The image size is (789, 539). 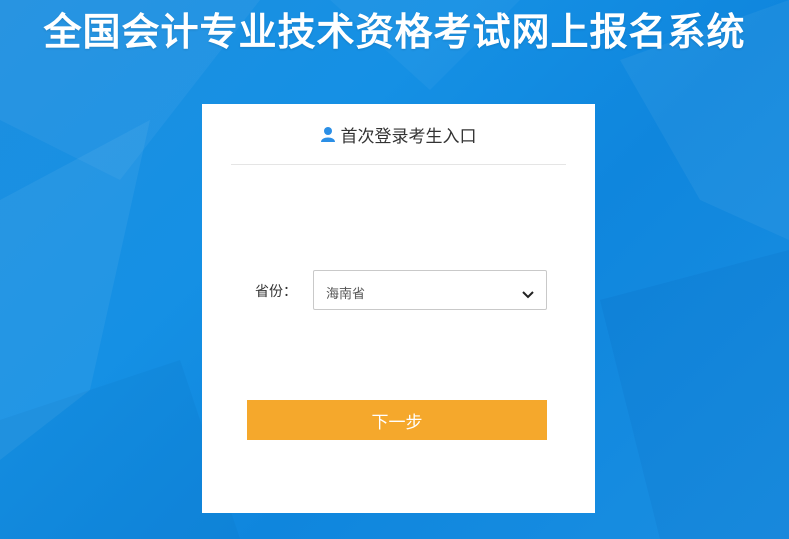 I want to click on card-header: 首次登录考生入口, so click(x=398, y=134).